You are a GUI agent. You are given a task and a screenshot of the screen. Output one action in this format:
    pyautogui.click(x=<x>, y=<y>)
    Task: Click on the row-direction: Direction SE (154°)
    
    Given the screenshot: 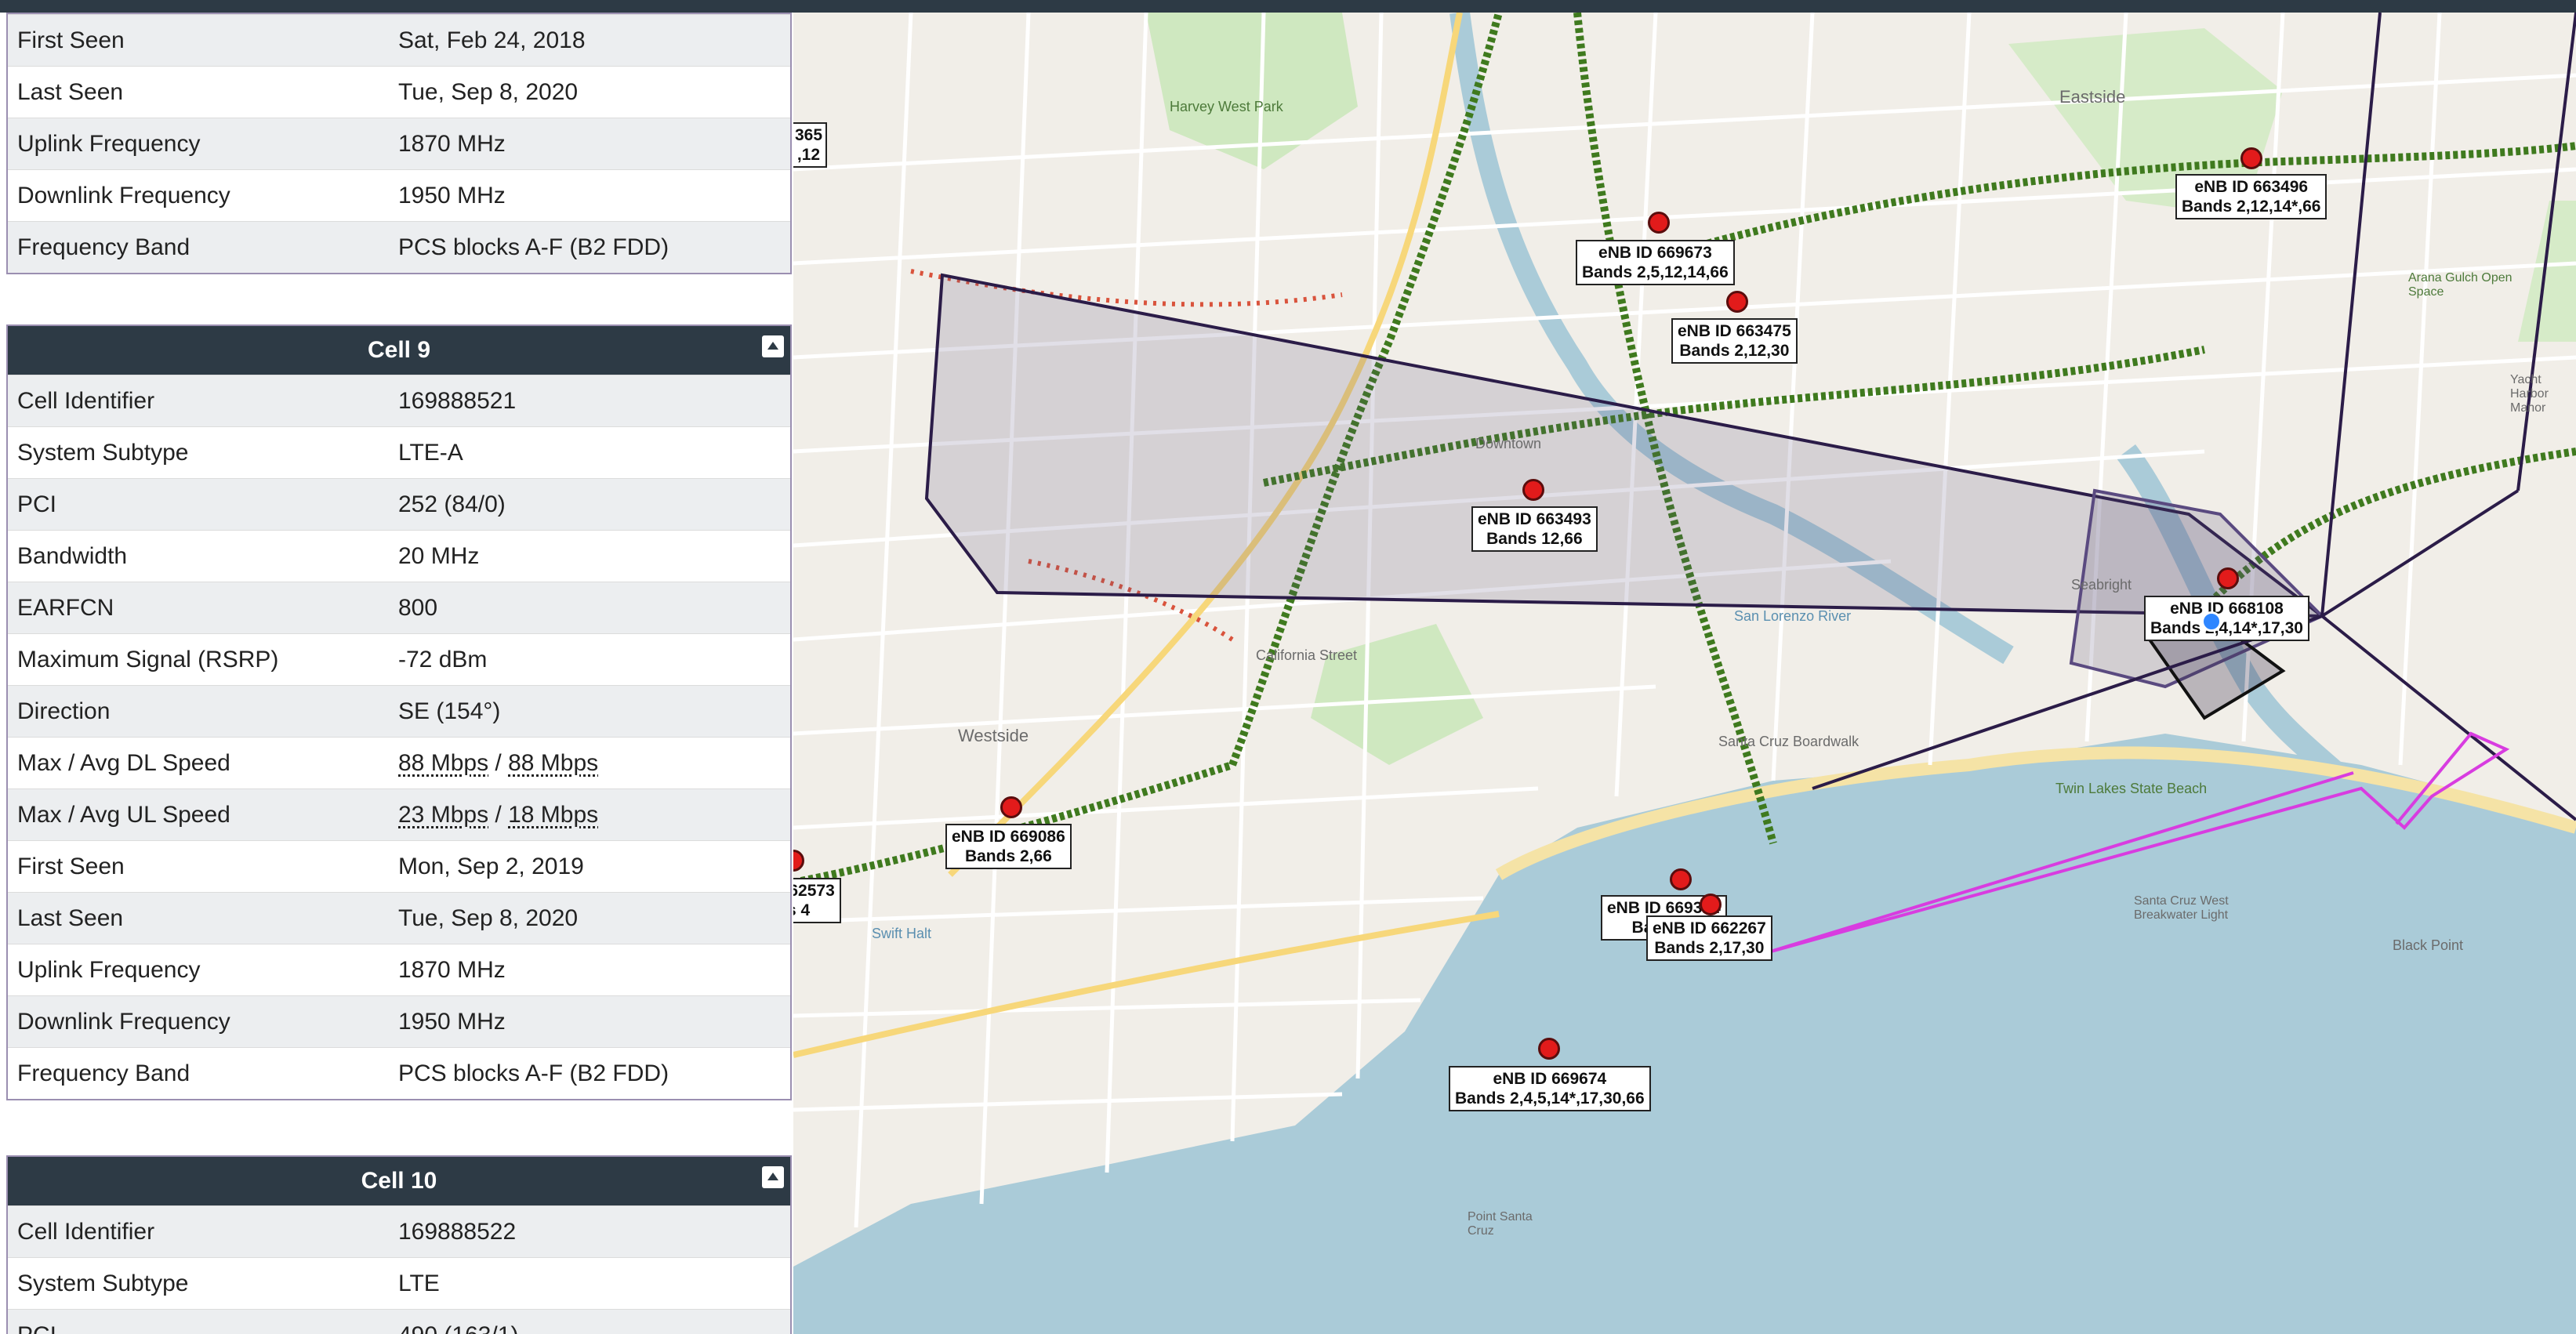 What is the action you would take?
    pyautogui.click(x=399, y=711)
    